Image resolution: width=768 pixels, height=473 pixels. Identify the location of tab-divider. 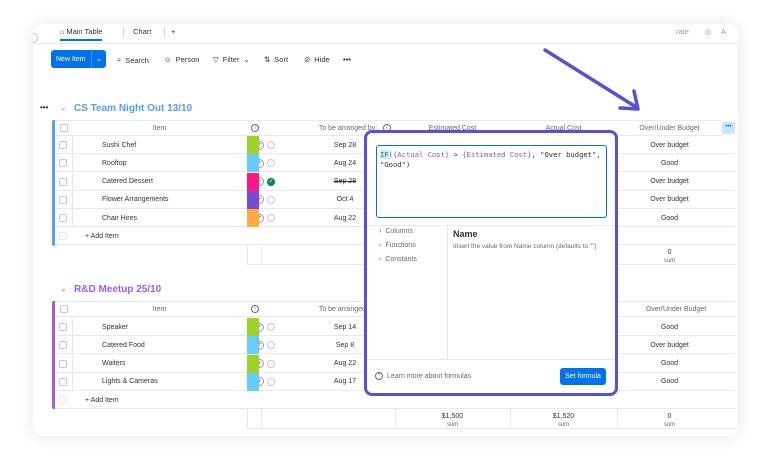
(164, 33).